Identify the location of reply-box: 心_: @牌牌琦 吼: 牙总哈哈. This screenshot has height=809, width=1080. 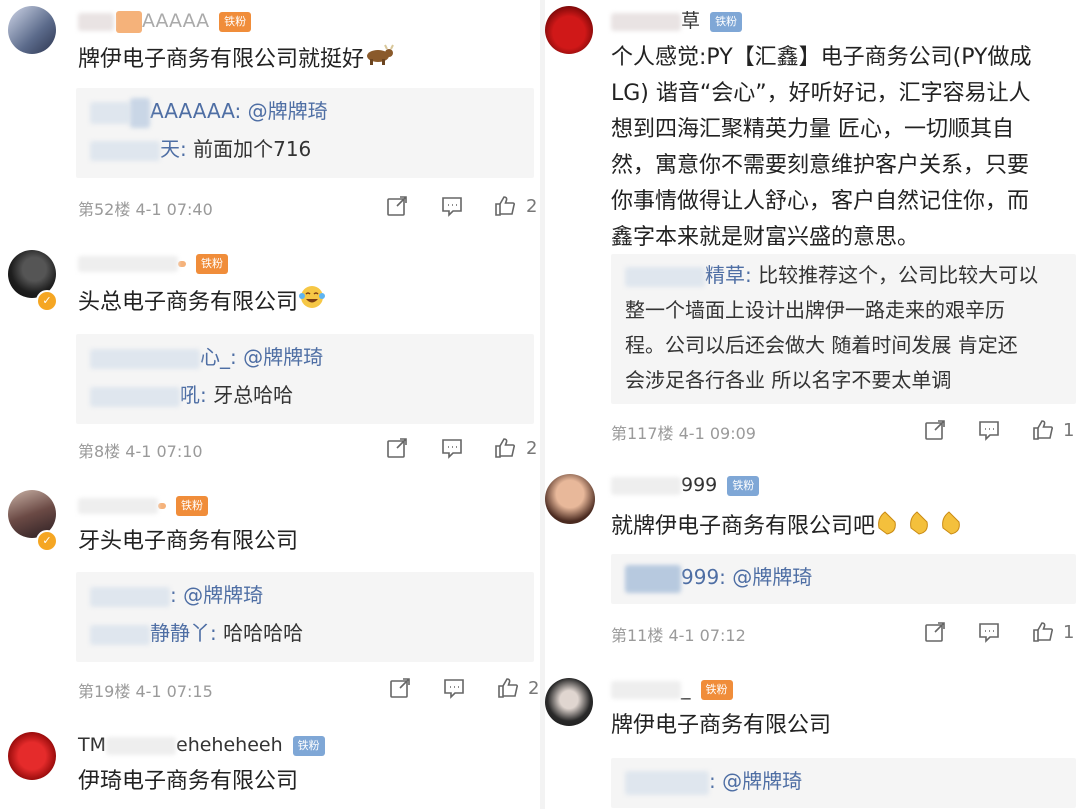
(305, 379).